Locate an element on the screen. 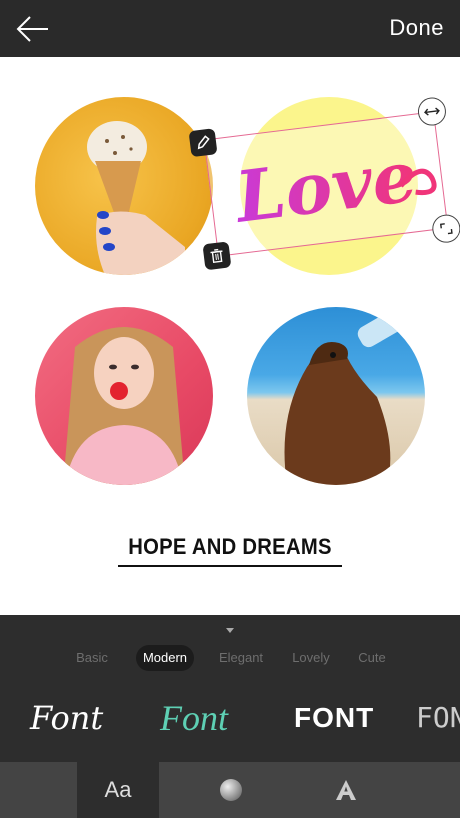 This screenshot has width=460, height=818. love-sticker: Love is located at coordinates (324, 183).